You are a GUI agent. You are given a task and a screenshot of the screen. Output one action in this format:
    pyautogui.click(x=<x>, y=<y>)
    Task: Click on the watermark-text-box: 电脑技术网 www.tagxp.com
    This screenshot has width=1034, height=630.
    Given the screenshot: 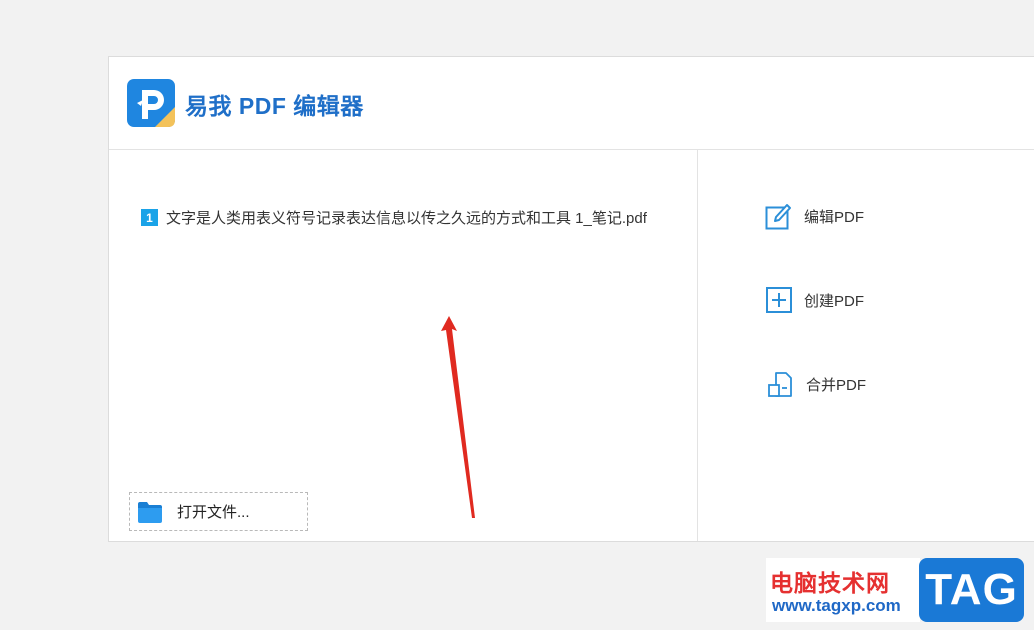 What is the action you would take?
    pyautogui.click(x=843, y=590)
    